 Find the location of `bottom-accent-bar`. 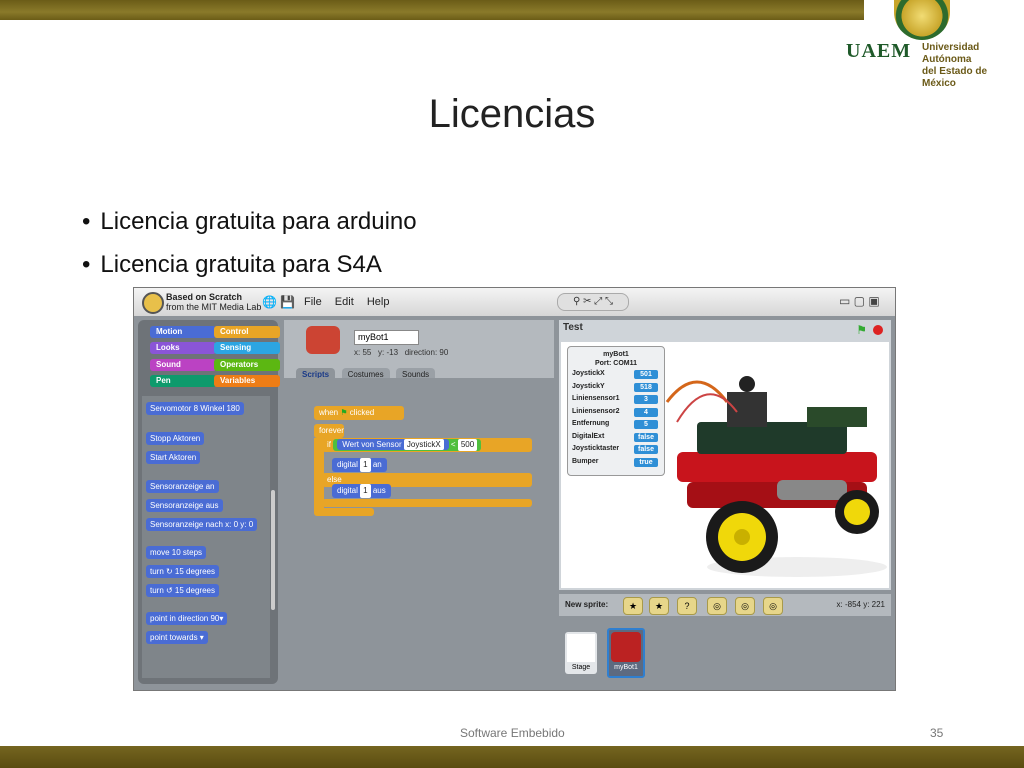

bottom-accent-bar is located at coordinates (512, 757).